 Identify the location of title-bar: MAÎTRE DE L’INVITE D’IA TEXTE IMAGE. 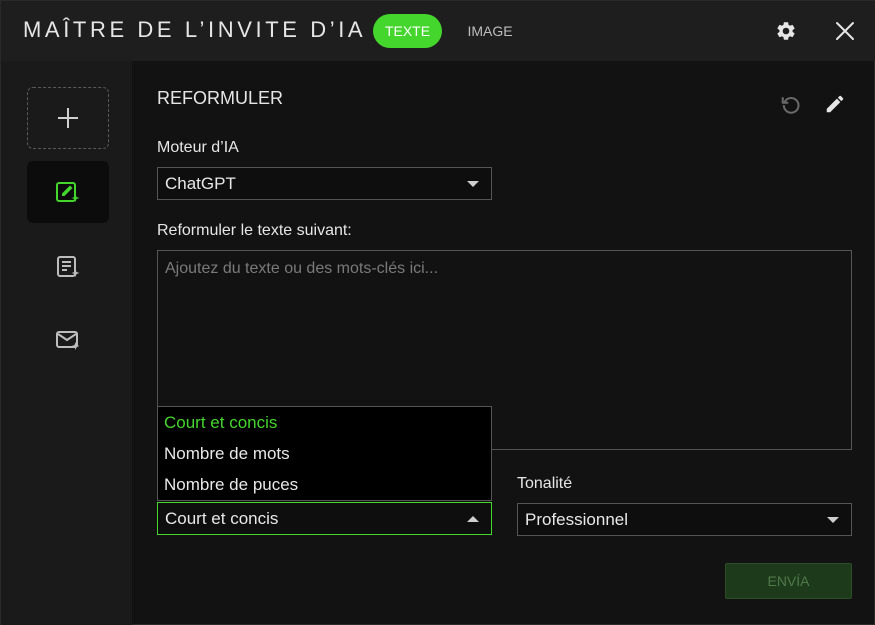
(438, 31).